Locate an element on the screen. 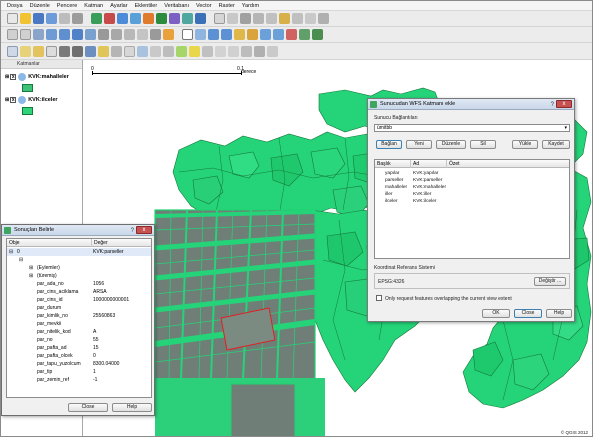  attribute-row: par_tip 1 is located at coordinates (79, 372).